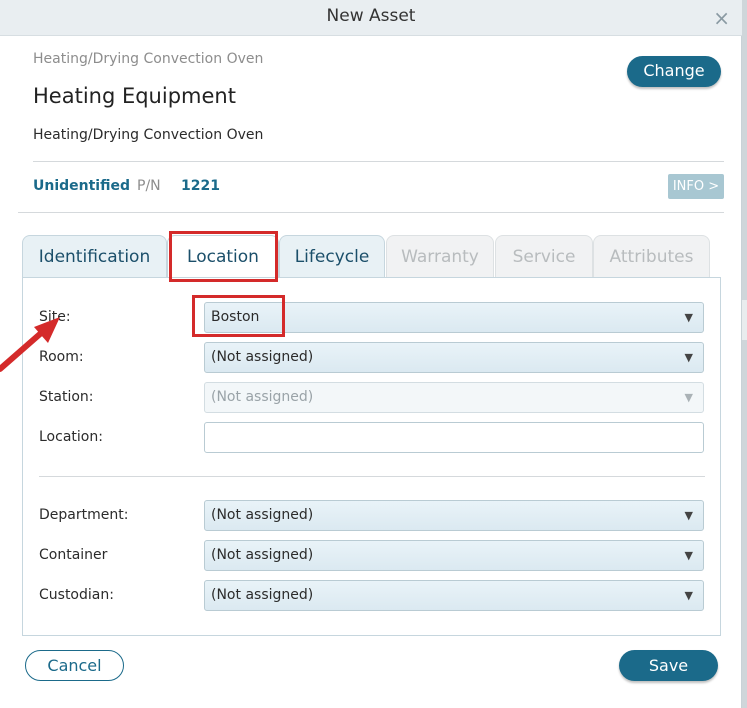 The height and width of the screenshot is (708, 747). I want to click on location-label: Location:, so click(71, 437).